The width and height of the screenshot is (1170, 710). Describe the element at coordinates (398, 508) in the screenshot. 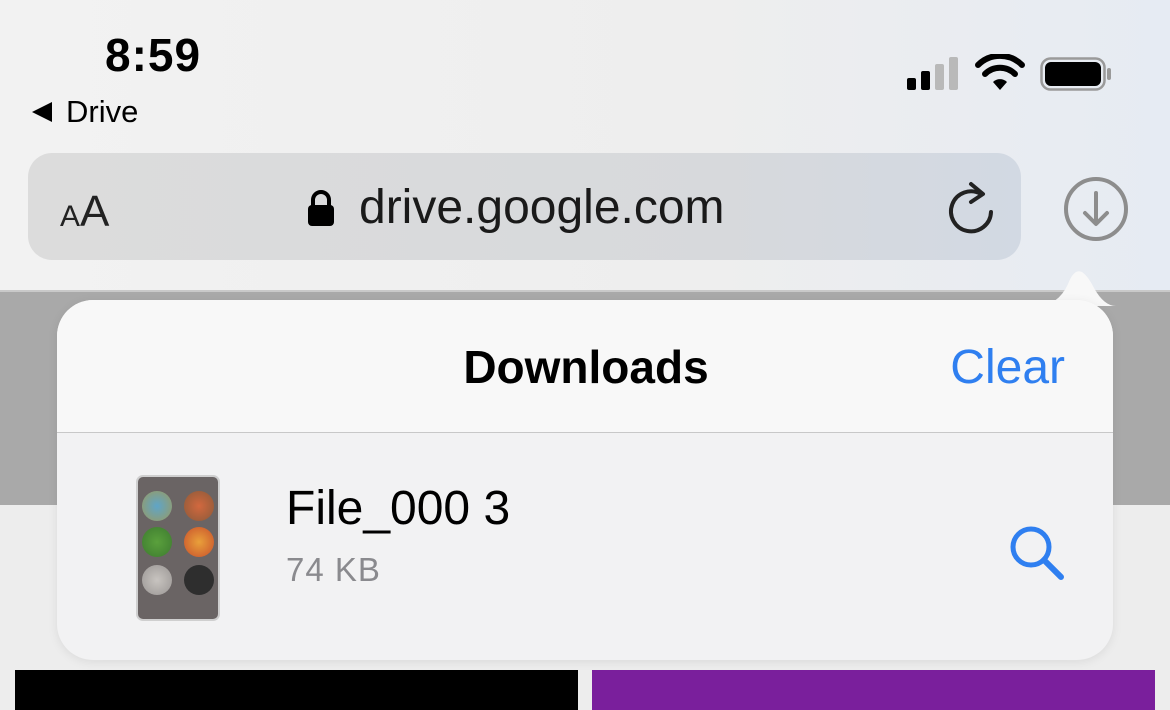

I see `file-name: File_000 3` at that location.